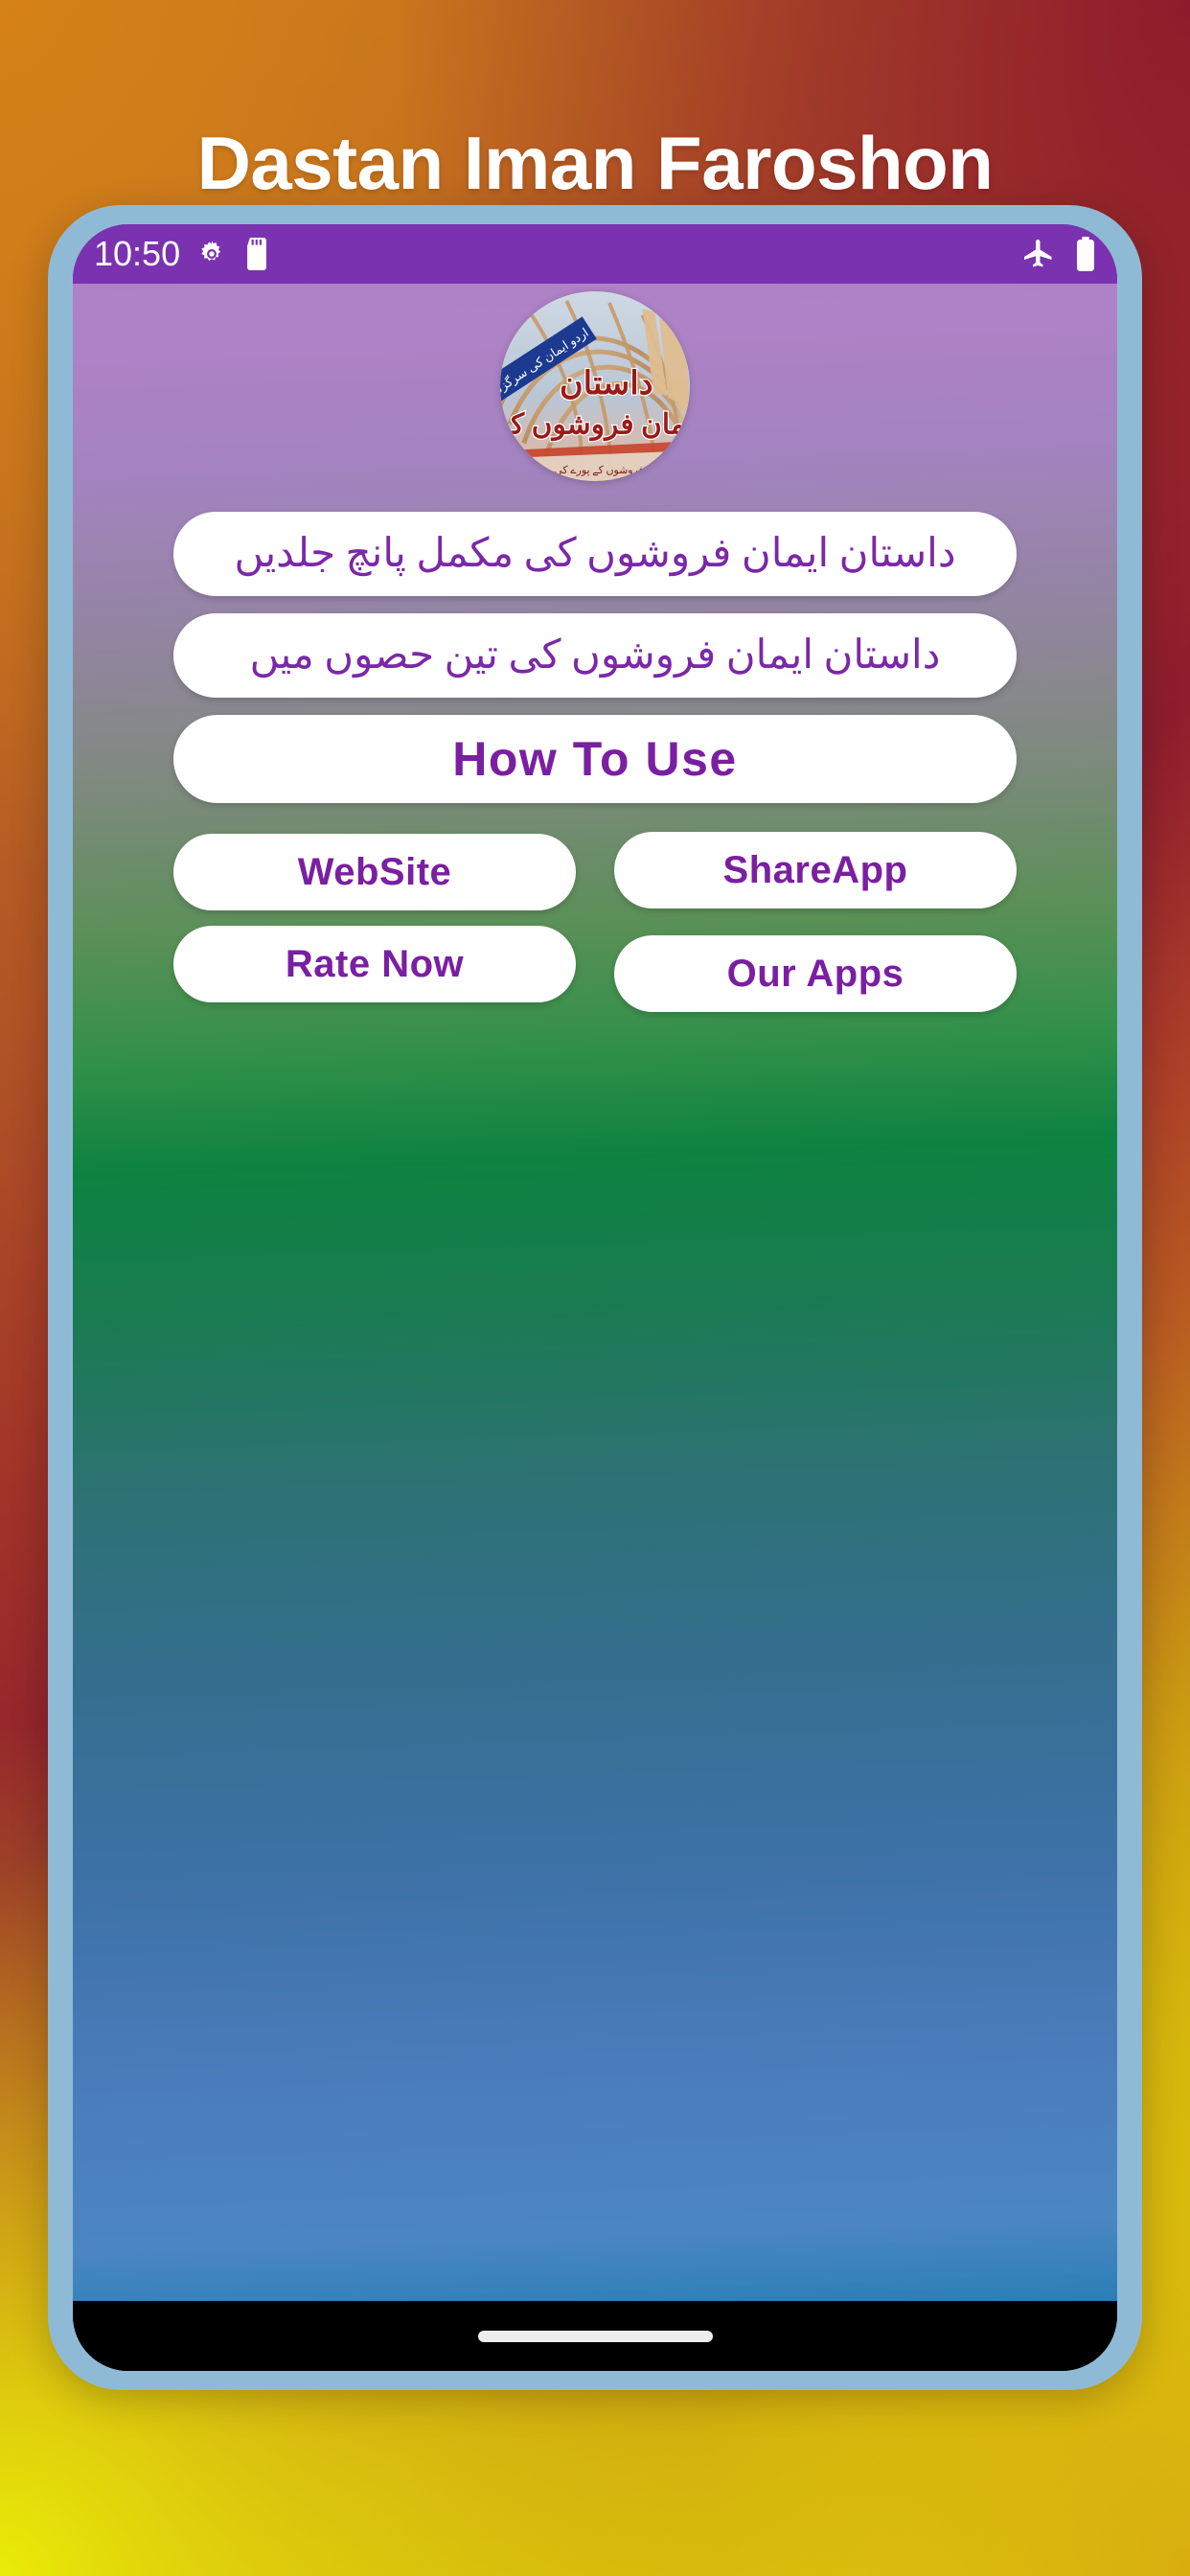  I want to click on android-navigation-bar, so click(595, 2336).